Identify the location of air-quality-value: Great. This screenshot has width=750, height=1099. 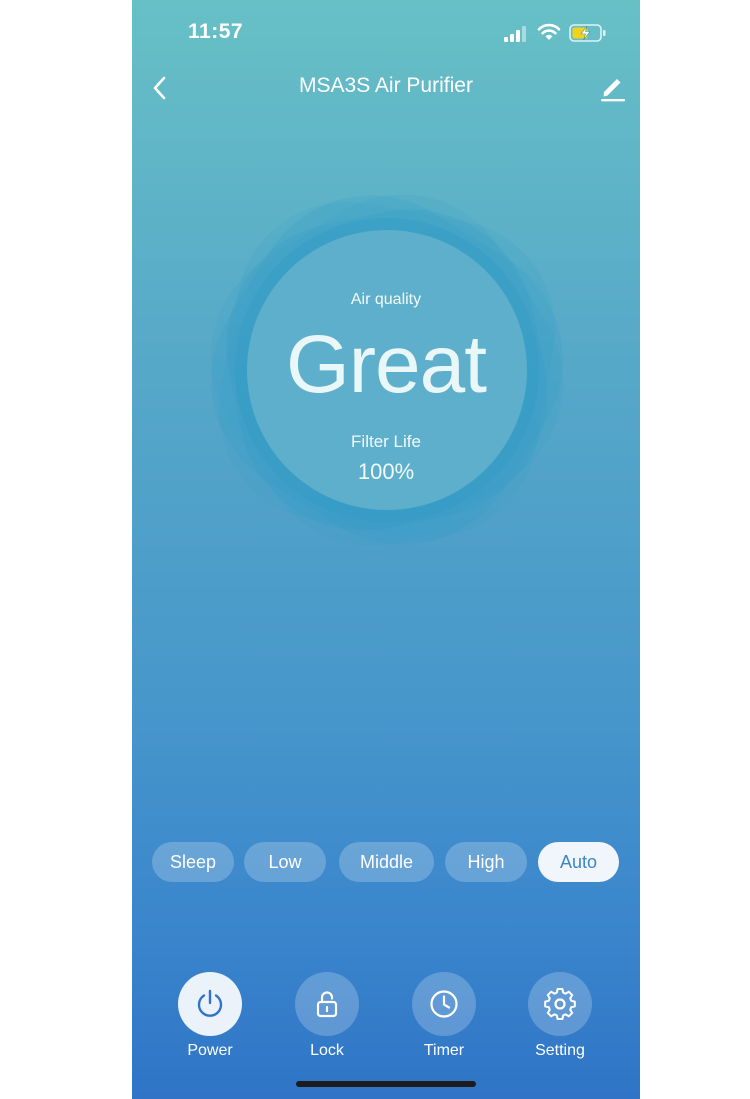
(386, 364).